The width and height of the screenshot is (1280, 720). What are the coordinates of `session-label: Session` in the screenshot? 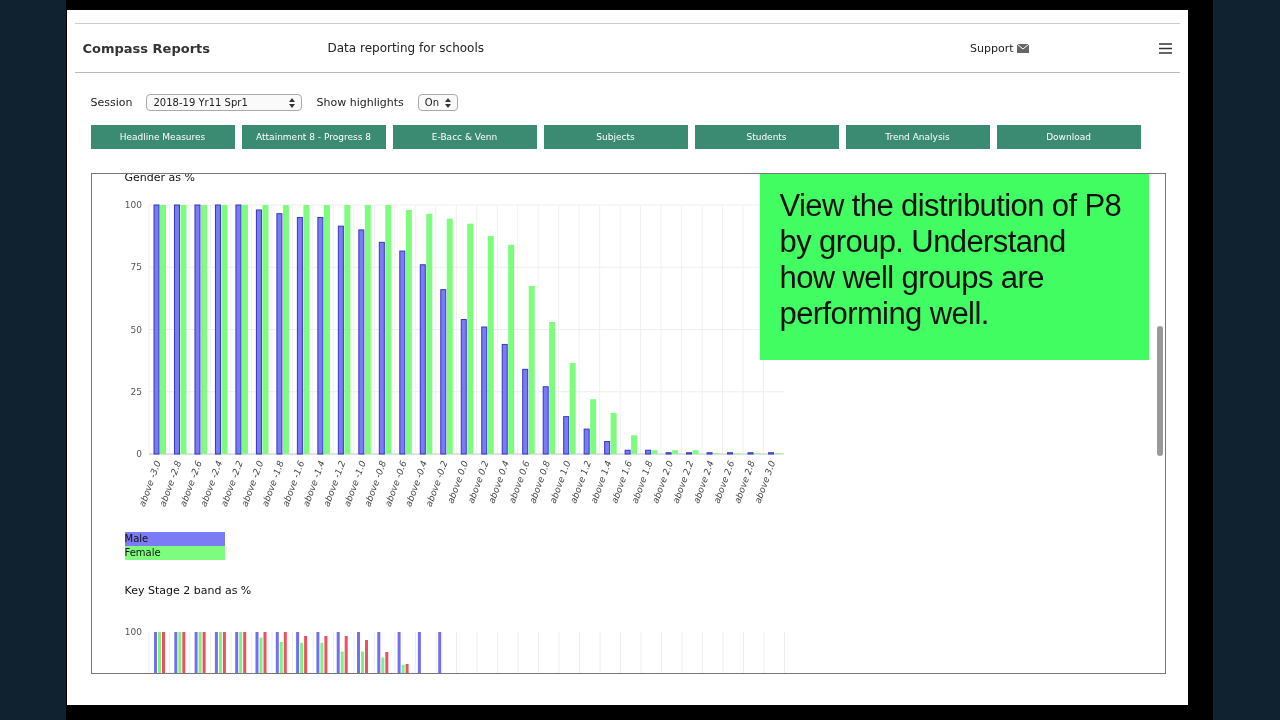 It's located at (111, 102).